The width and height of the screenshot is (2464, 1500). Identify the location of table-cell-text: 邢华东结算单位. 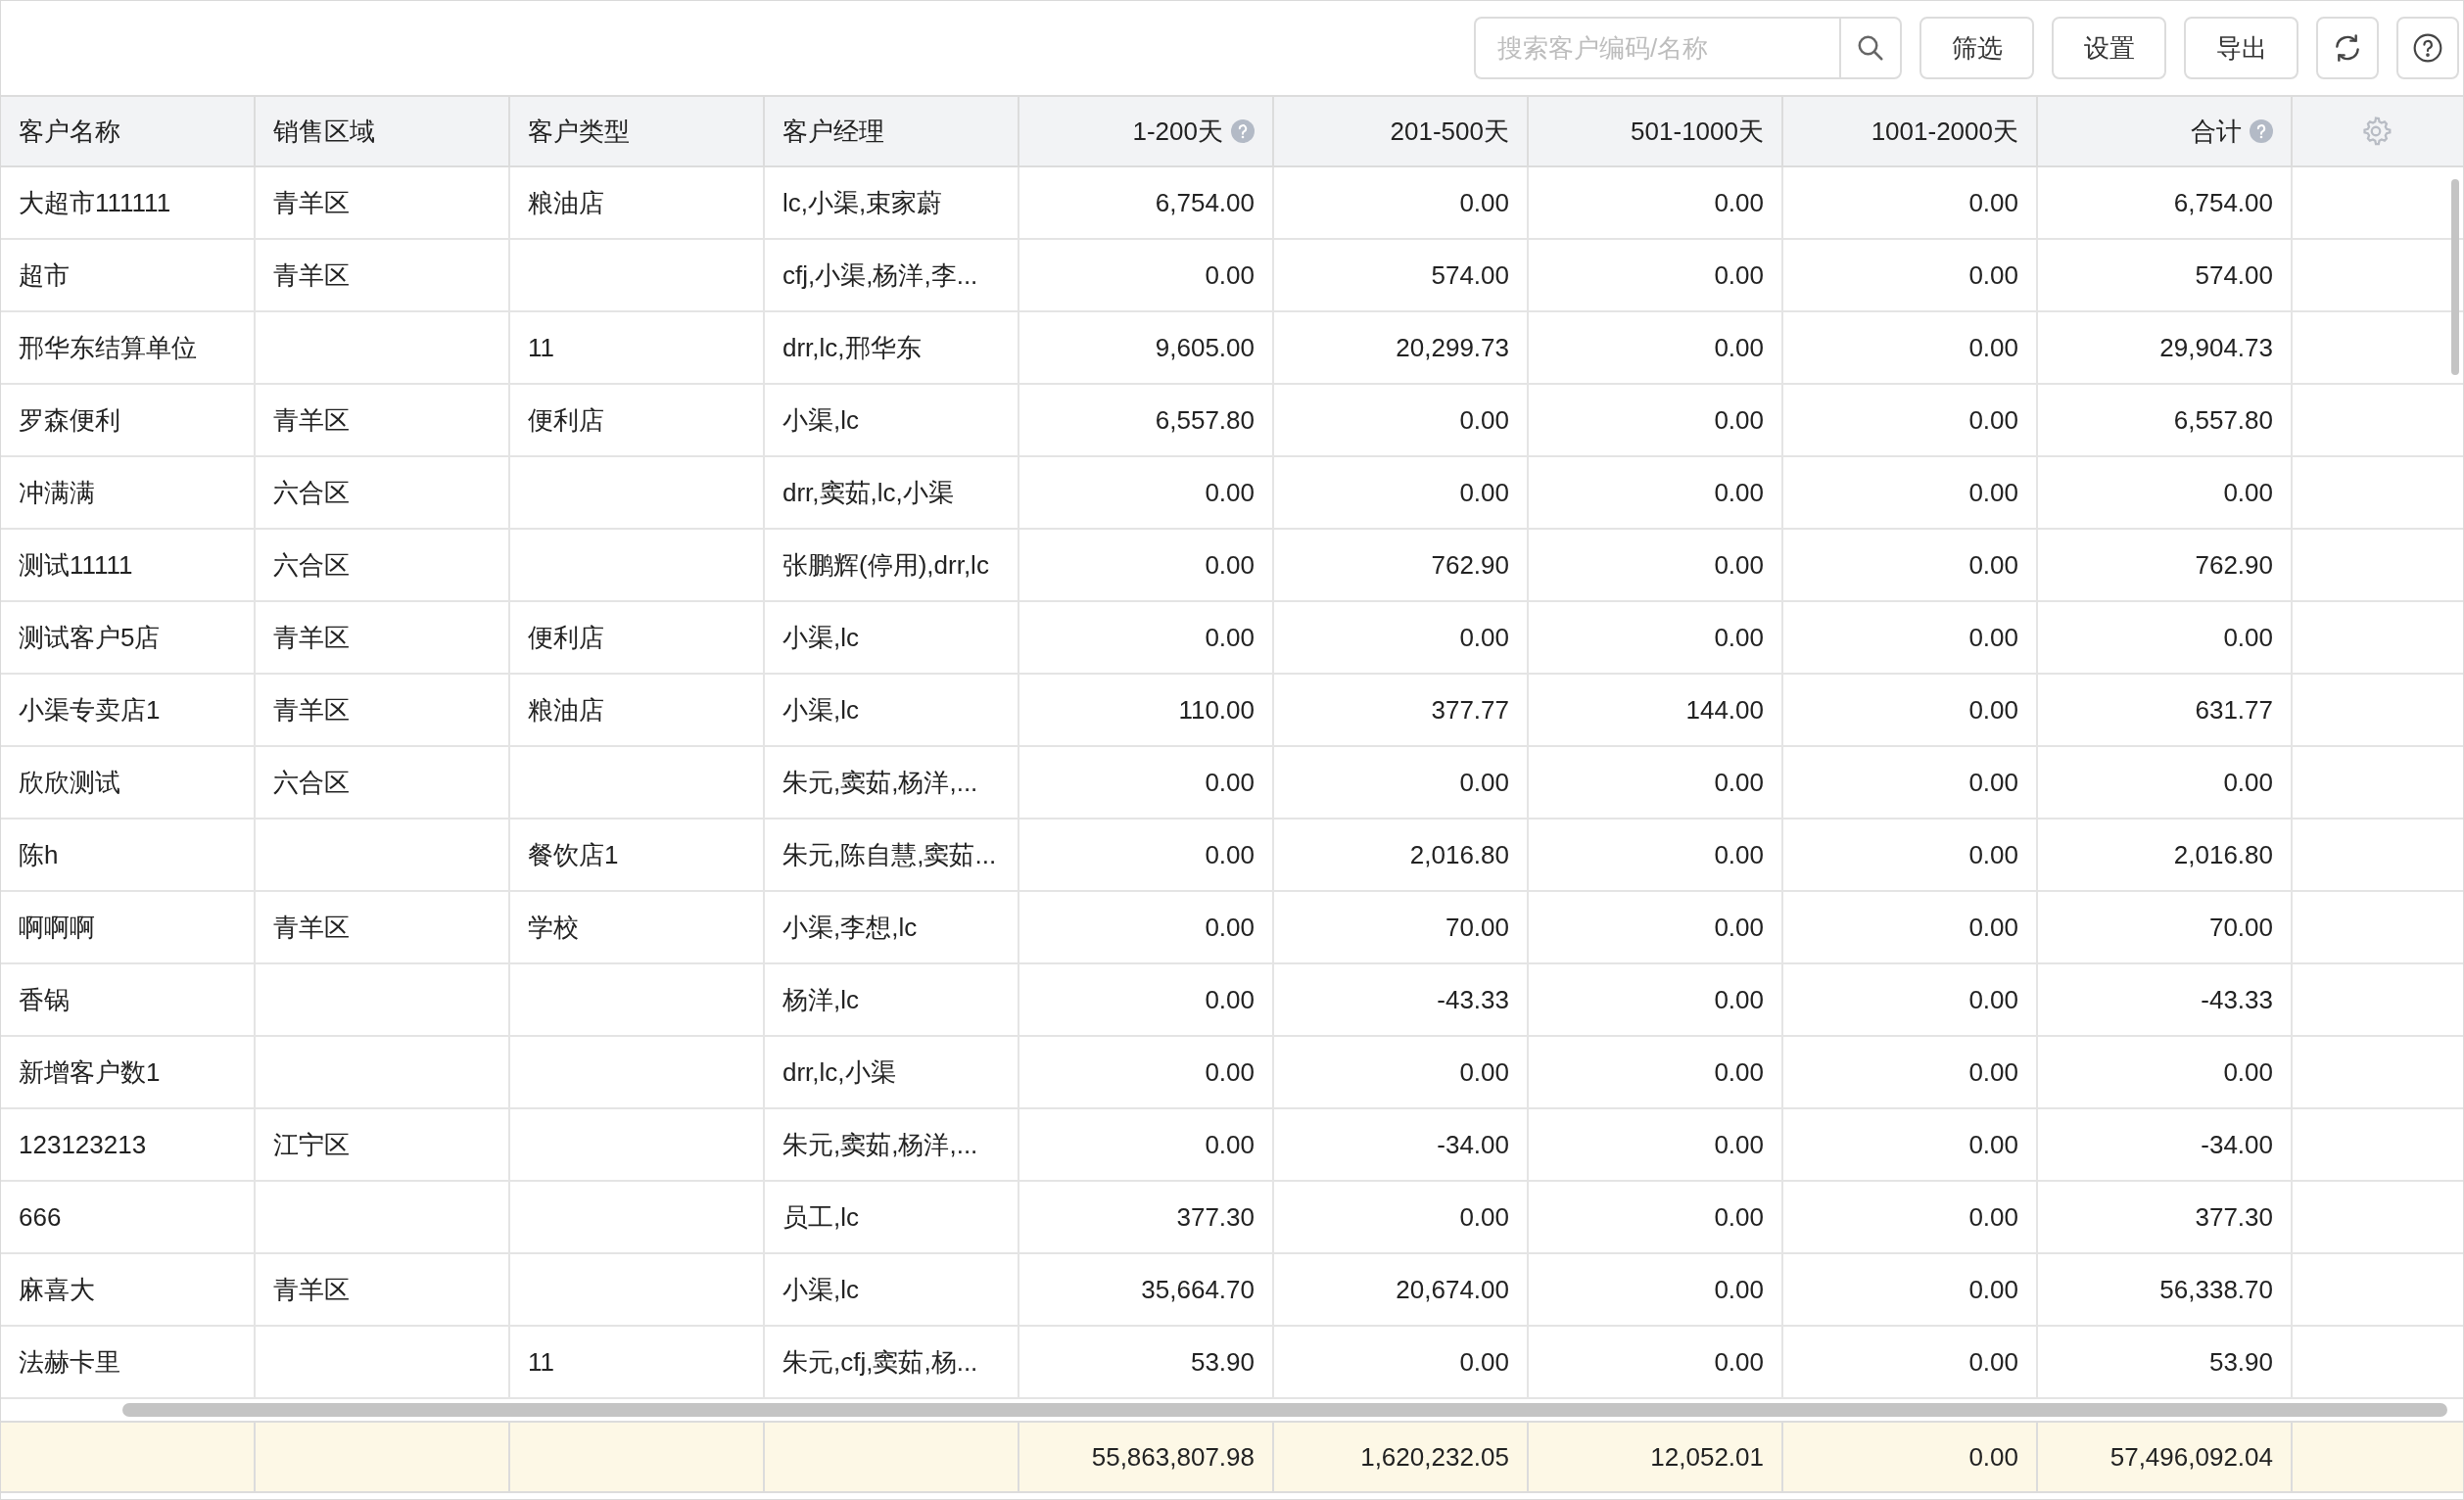
(108, 347).